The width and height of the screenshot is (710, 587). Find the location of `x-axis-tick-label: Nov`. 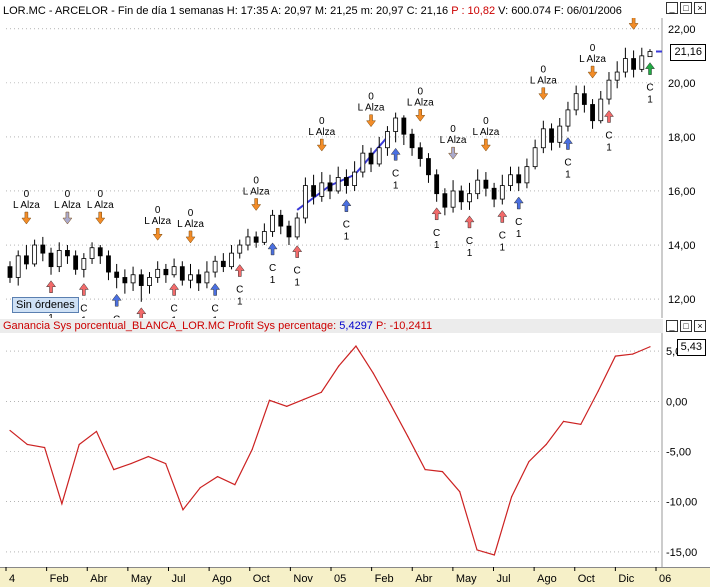

x-axis-tick-label: Nov is located at coordinates (303, 579).